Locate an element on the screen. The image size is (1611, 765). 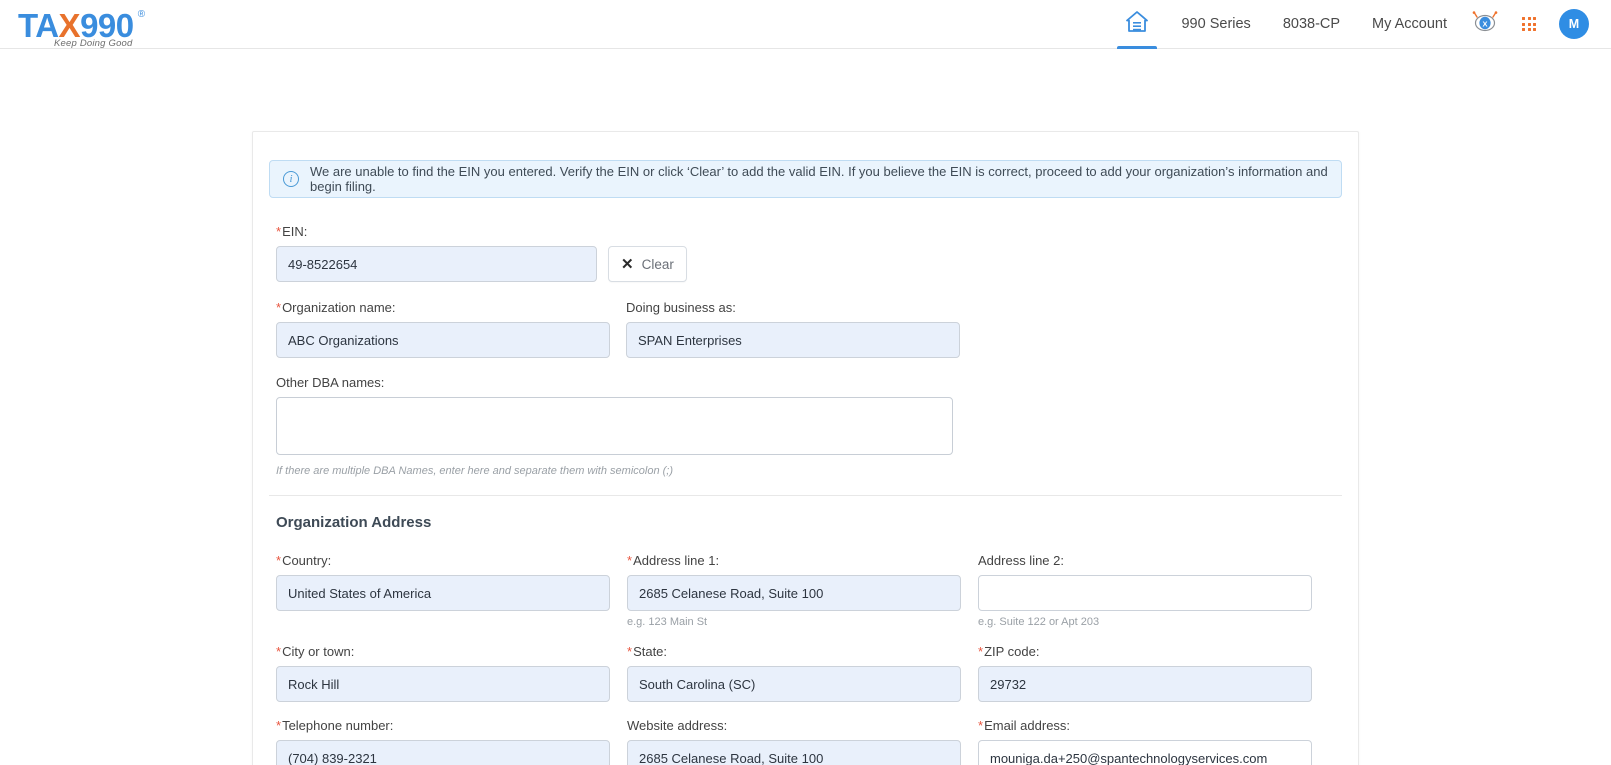
nav-home-button is located at coordinates (1137, 24).